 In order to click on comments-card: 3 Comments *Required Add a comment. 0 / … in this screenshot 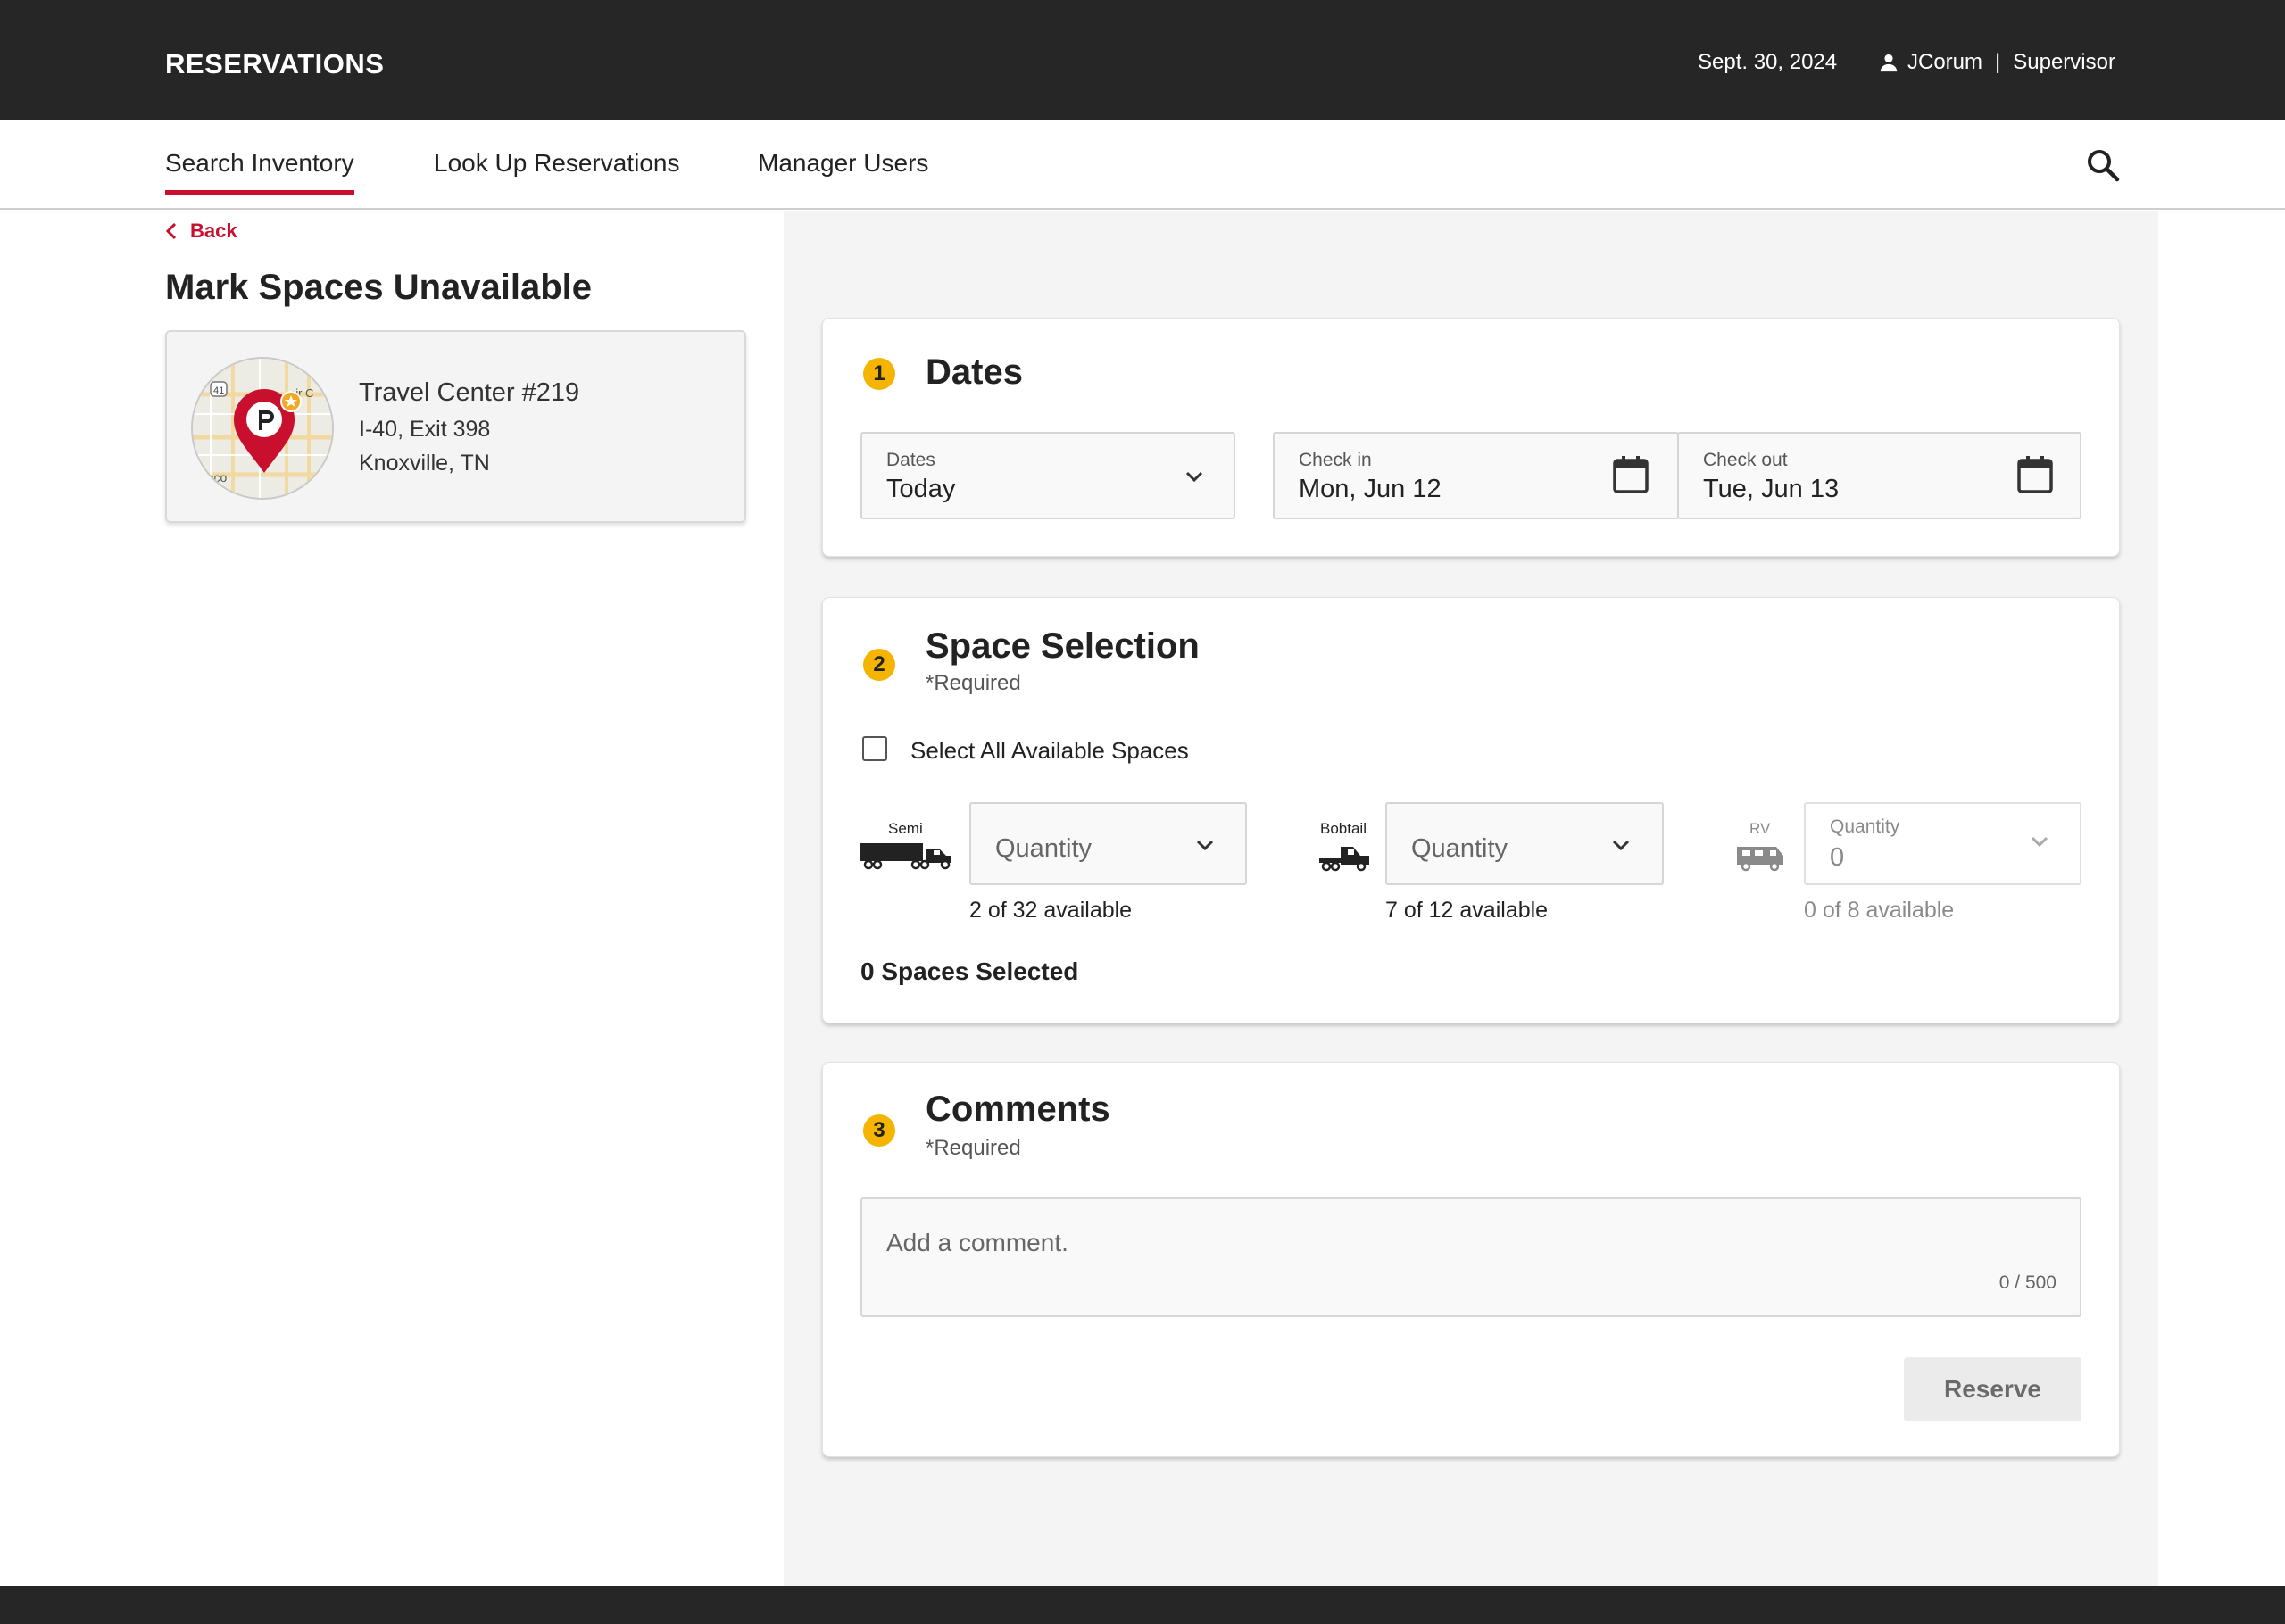, I will do `click(1471, 1259)`.